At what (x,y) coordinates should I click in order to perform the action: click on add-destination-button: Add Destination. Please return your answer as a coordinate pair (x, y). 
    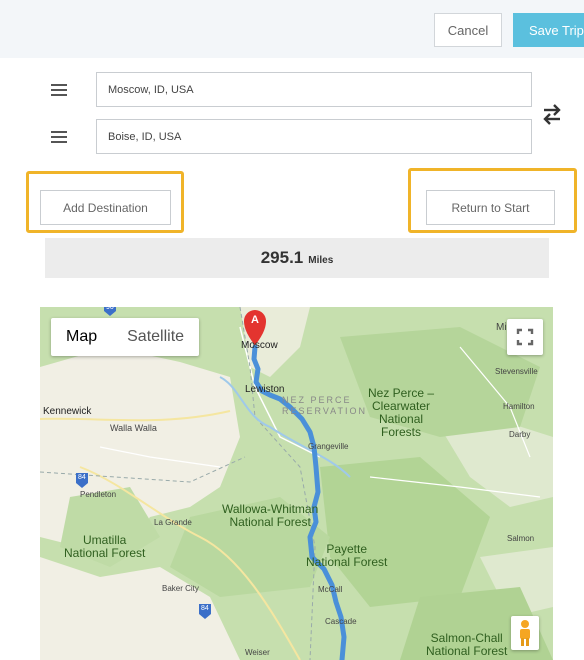
    Looking at the image, I should click on (105, 207).